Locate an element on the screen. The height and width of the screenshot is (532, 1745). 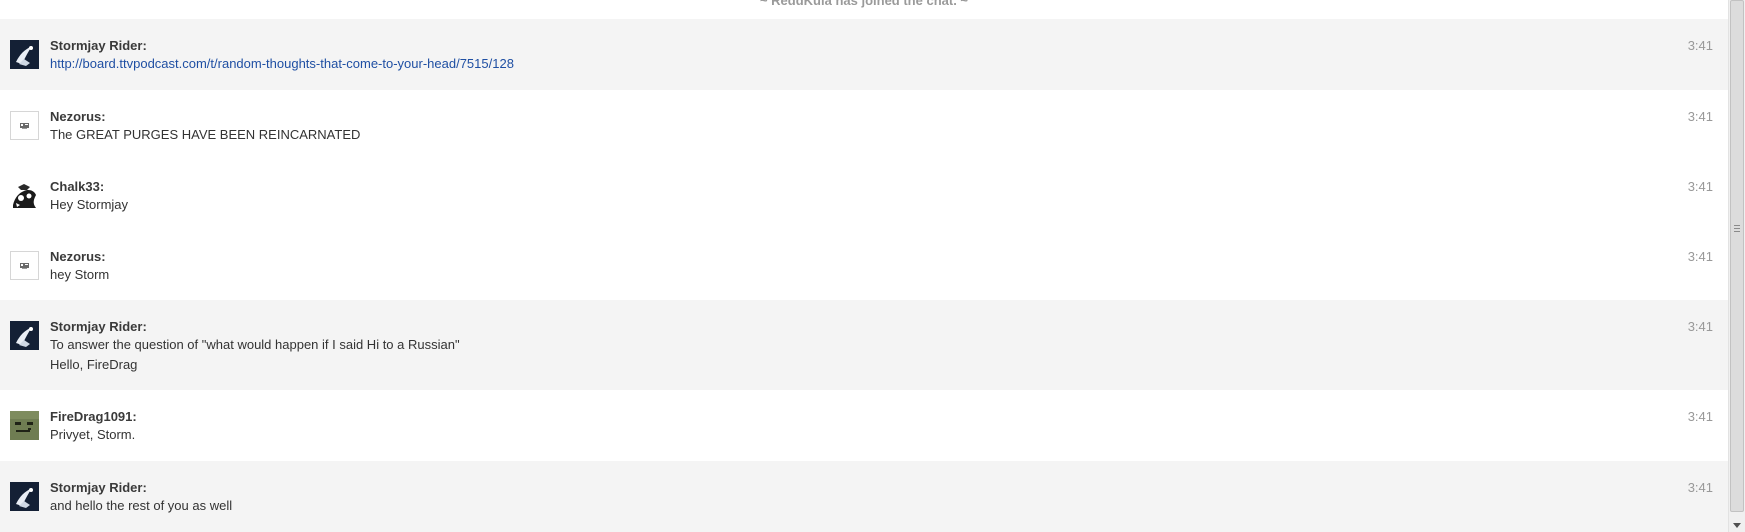
scrollbar-grip-icon is located at coordinates (1737, 228).